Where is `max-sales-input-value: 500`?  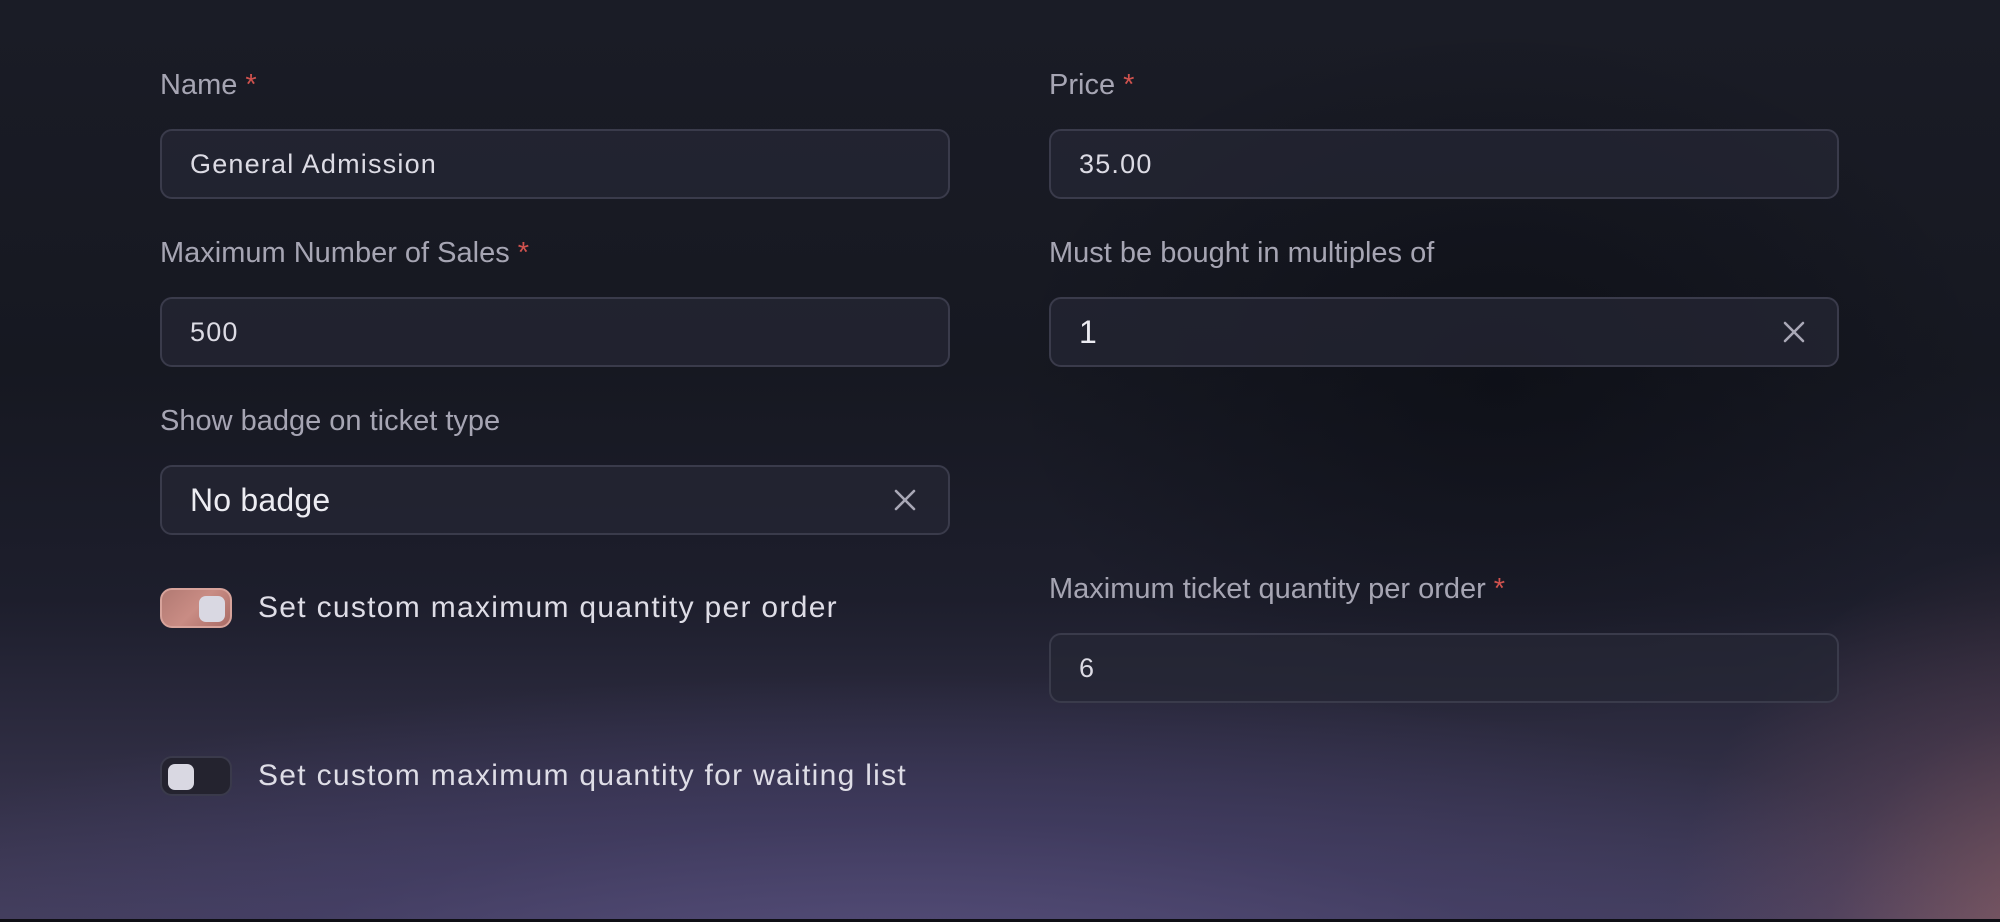
max-sales-input-value: 500 is located at coordinates (214, 331).